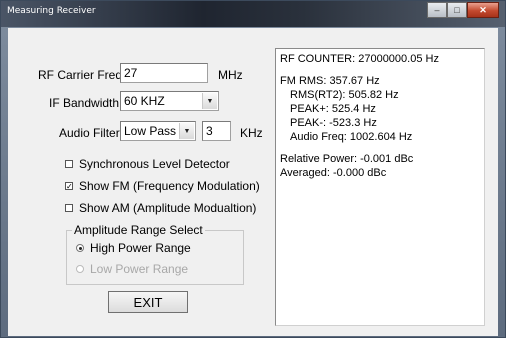  Describe the element at coordinates (140, 248) in the screenshot. I see `radio-label: High Power Range` at that location.